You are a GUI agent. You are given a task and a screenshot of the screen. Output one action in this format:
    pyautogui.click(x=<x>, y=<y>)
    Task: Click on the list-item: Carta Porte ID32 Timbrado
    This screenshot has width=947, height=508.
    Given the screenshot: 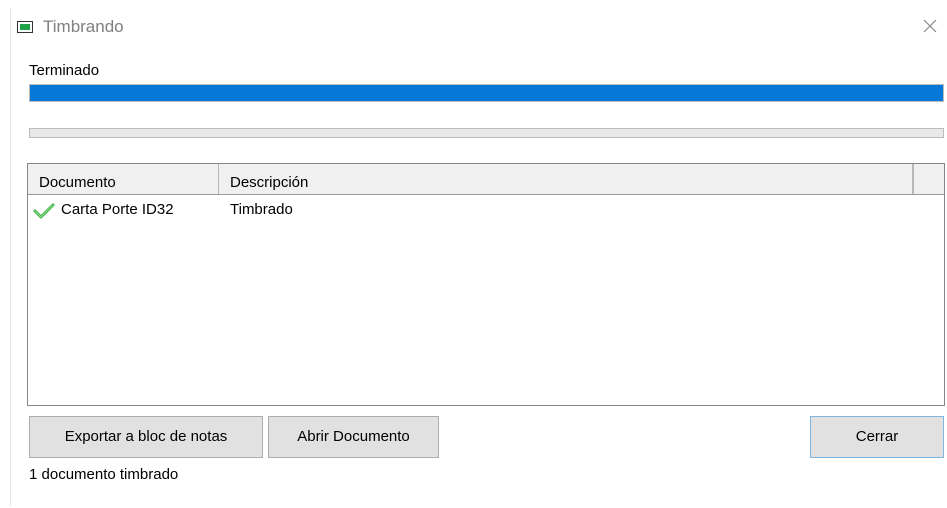 What is the action you would take?
    pyautogui.click(x=486, y=211)
    